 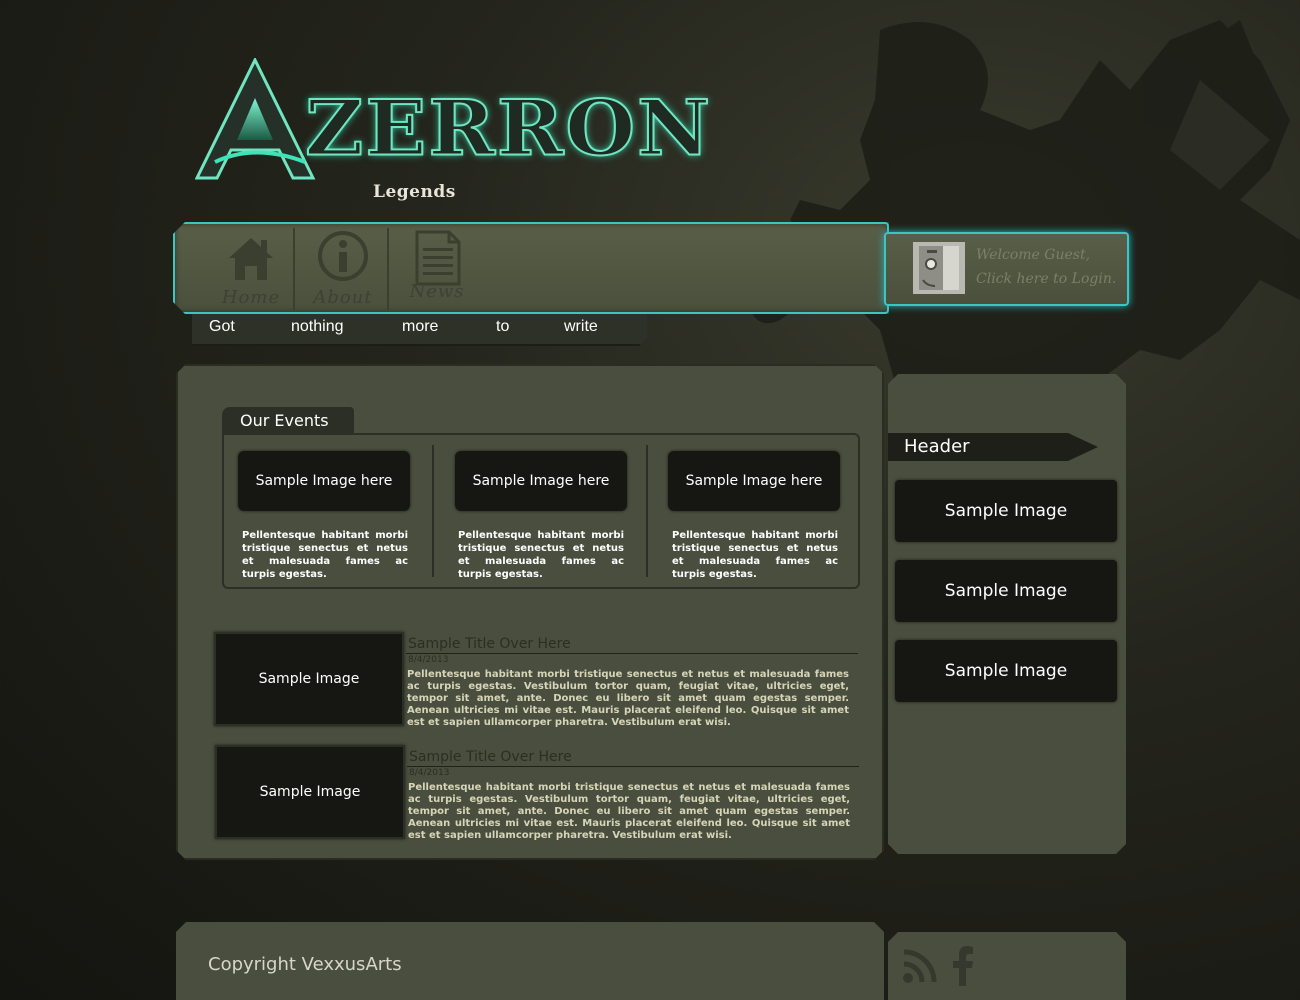 I want to click on subnav-link: write, so click(x=581, y=327).